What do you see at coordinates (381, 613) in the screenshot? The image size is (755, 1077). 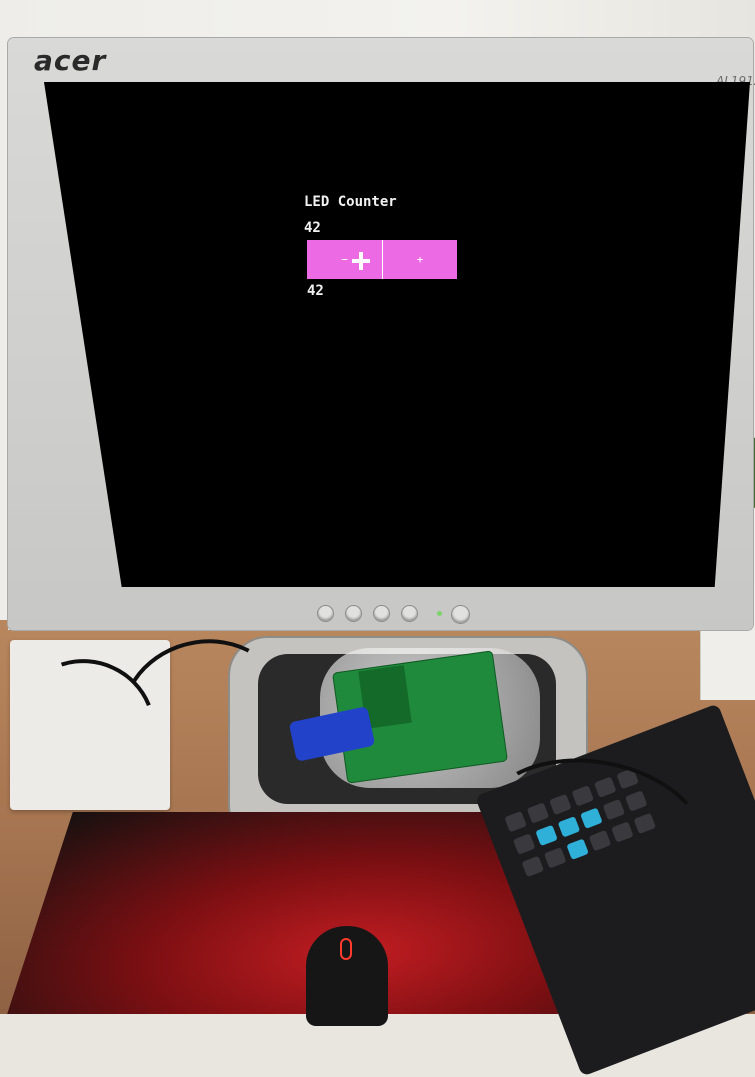 I see `monitor-right-button` at bounding box center [381, 613].